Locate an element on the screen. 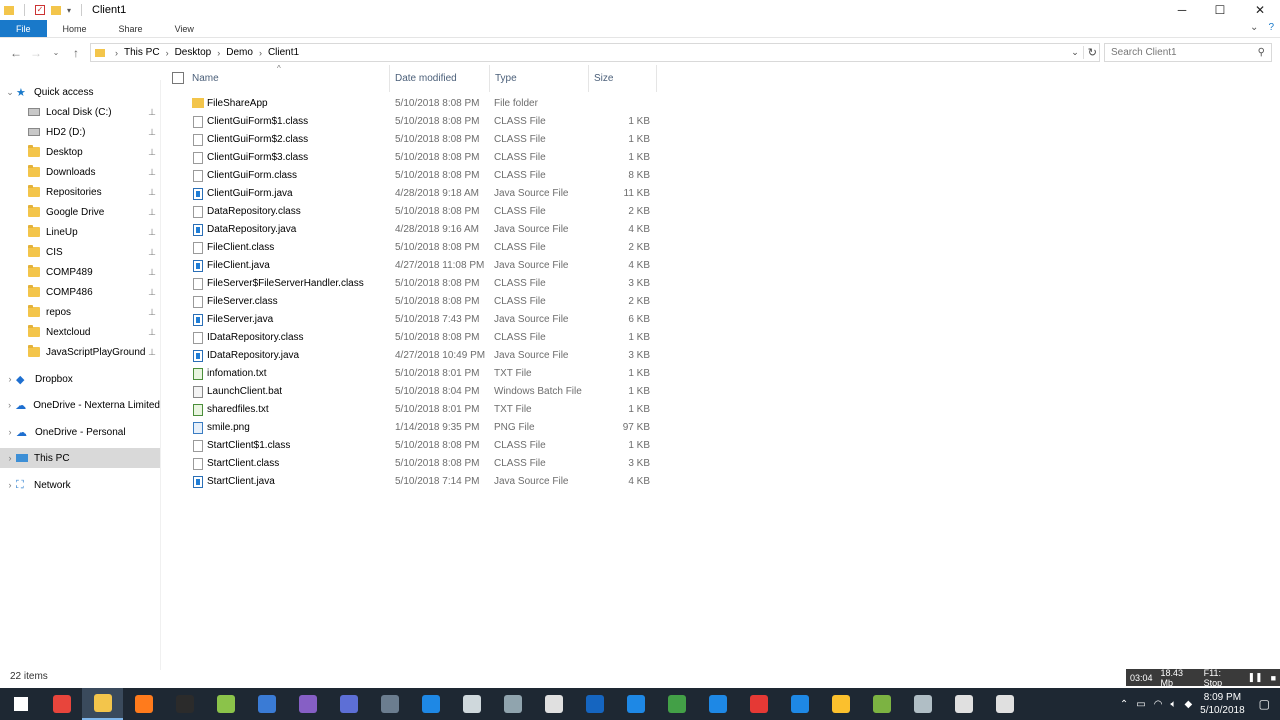 This screenshot has height=720, width=1280. close-button: ✕ is located at coordinates (1260, 10).